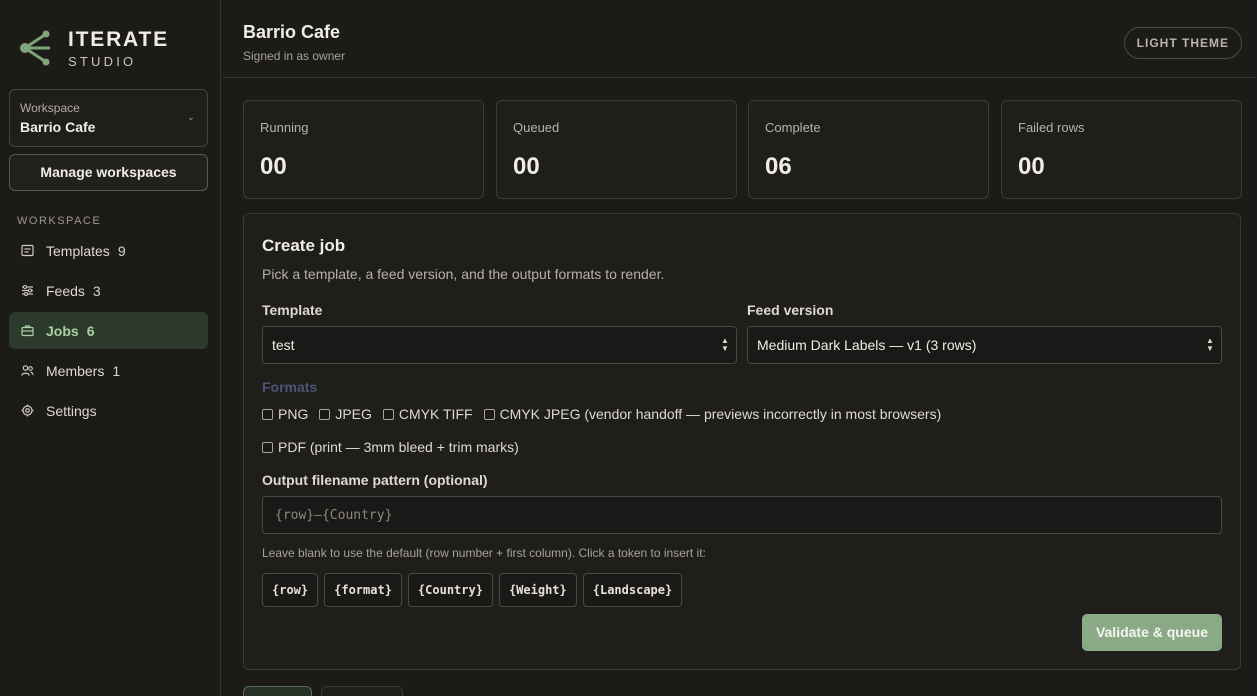  Describe the element at coordinates (116, 370) in the screenshot. I see `sidebar-item-count: 1` at that location.